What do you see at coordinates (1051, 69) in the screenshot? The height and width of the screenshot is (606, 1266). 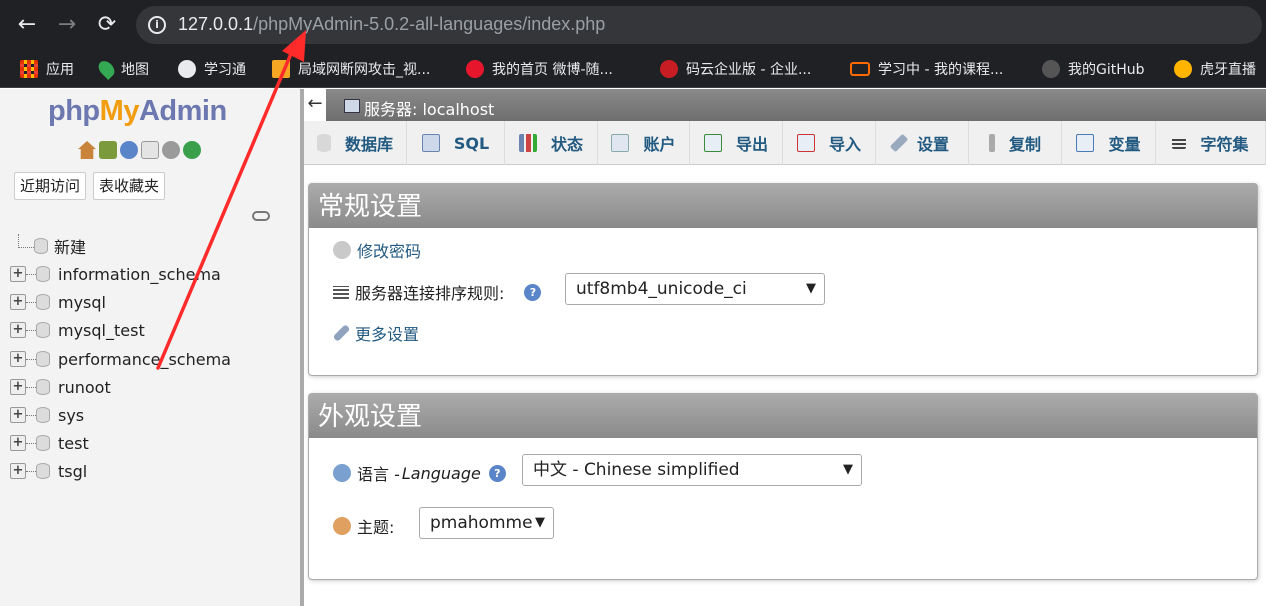 I see `github-icon` at bounding box center [1051, 69].